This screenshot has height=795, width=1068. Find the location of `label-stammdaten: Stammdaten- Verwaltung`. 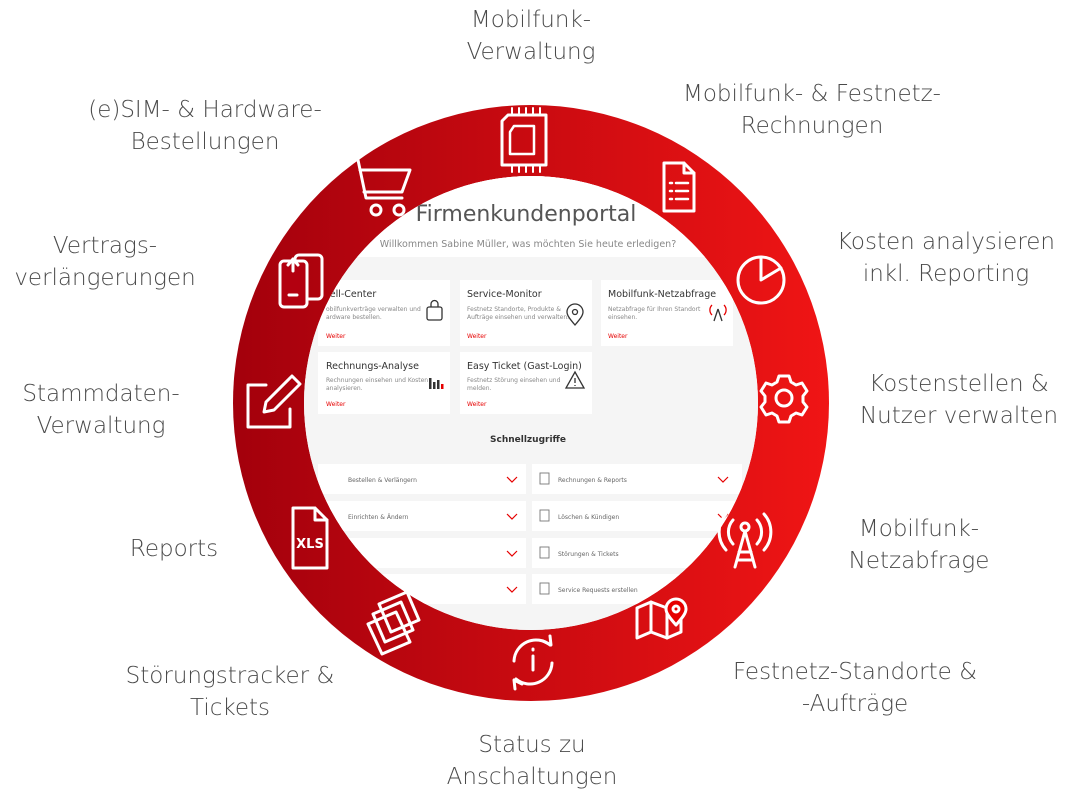

label-stammdaten: Stammdaten- Verwaltung is located at coordinates (101, 410).